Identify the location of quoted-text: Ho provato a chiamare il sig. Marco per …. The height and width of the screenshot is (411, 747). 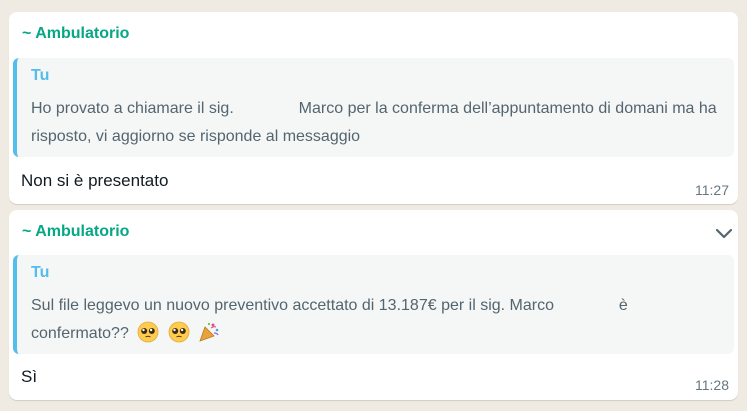
(377, 123).